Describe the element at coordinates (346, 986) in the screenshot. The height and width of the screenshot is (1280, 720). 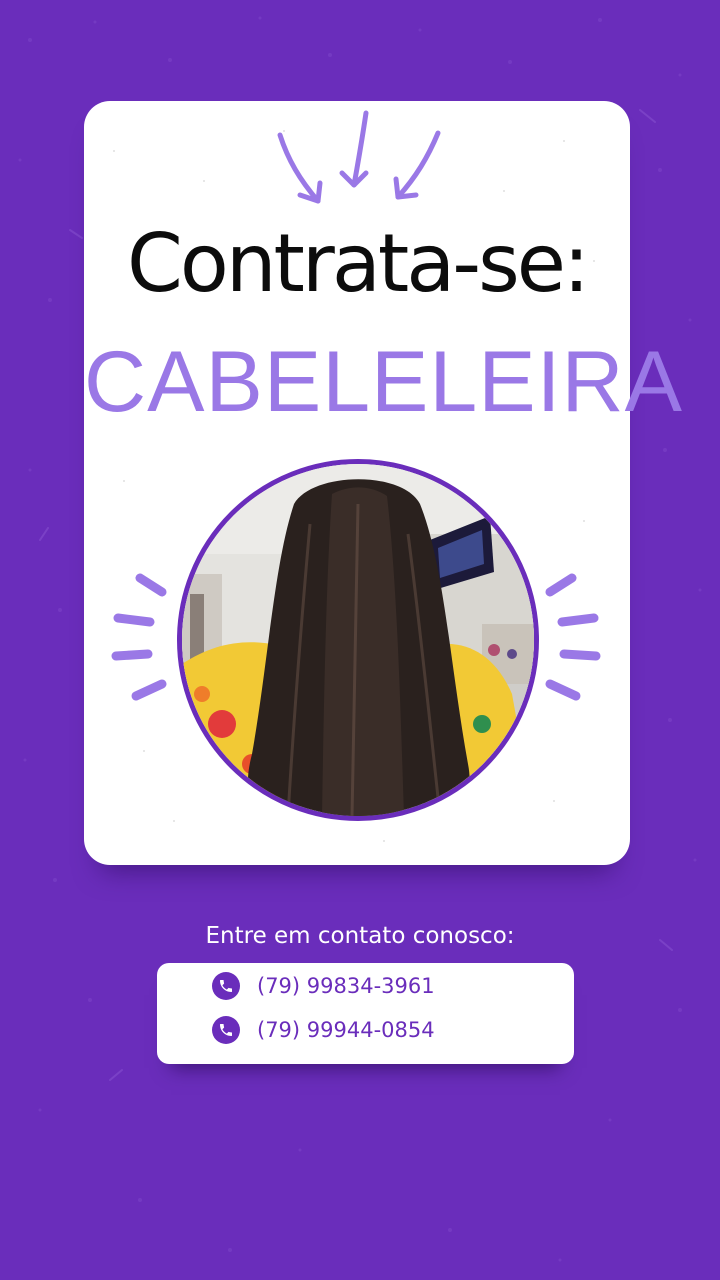
I see `phone-number: (79) 99834-3961` at that location.